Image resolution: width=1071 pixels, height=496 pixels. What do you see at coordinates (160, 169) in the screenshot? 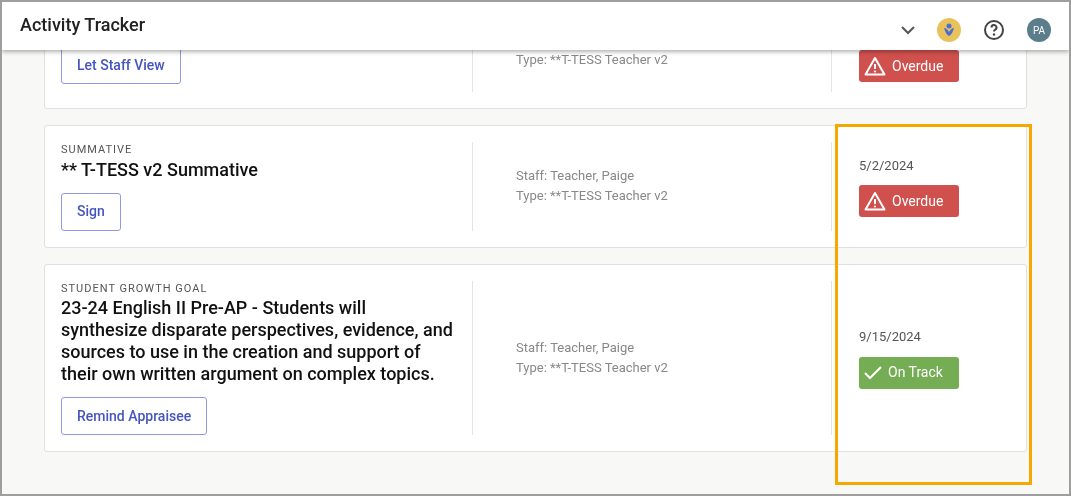
I see `activity-title: ** T-TESS v2 Summative` at bounding box center [160, 169].